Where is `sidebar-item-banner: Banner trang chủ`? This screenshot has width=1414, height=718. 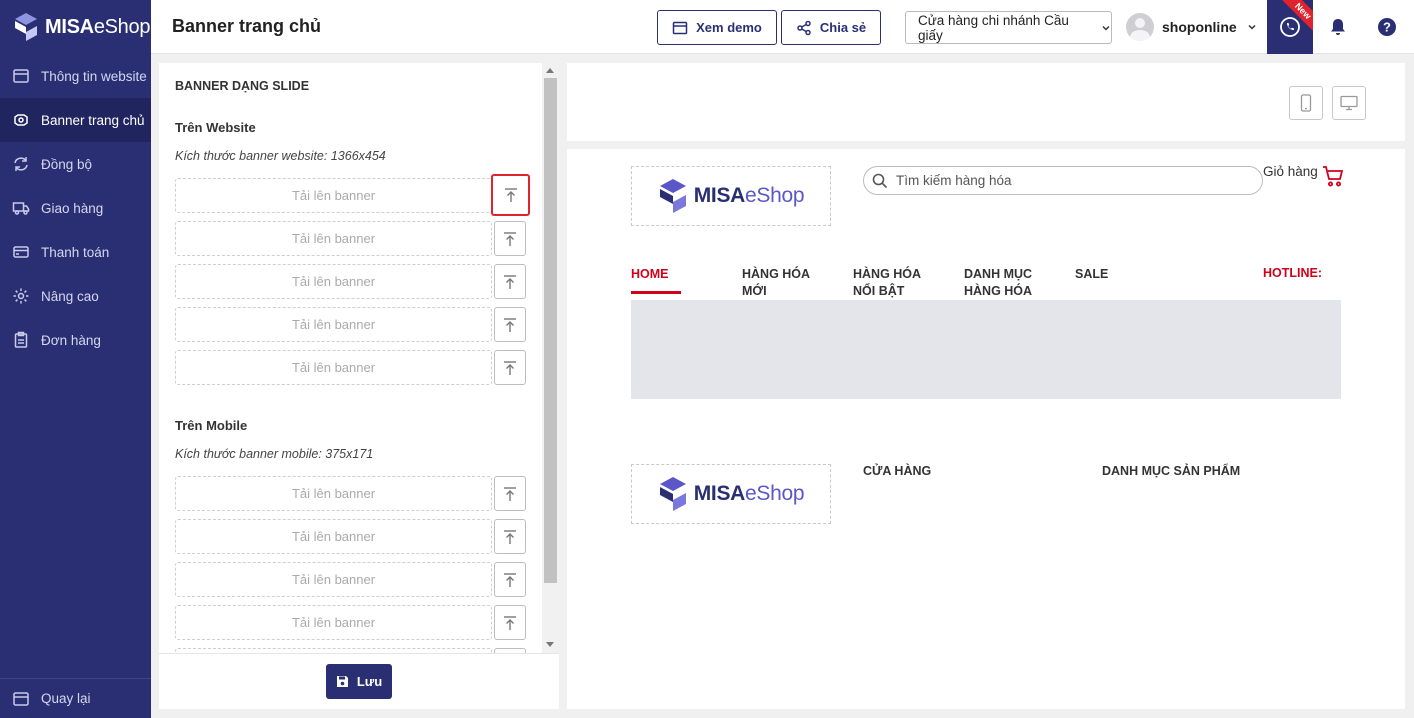 sidebar-item-banner: Banner trang chủ is located at coordinates (75, 120).